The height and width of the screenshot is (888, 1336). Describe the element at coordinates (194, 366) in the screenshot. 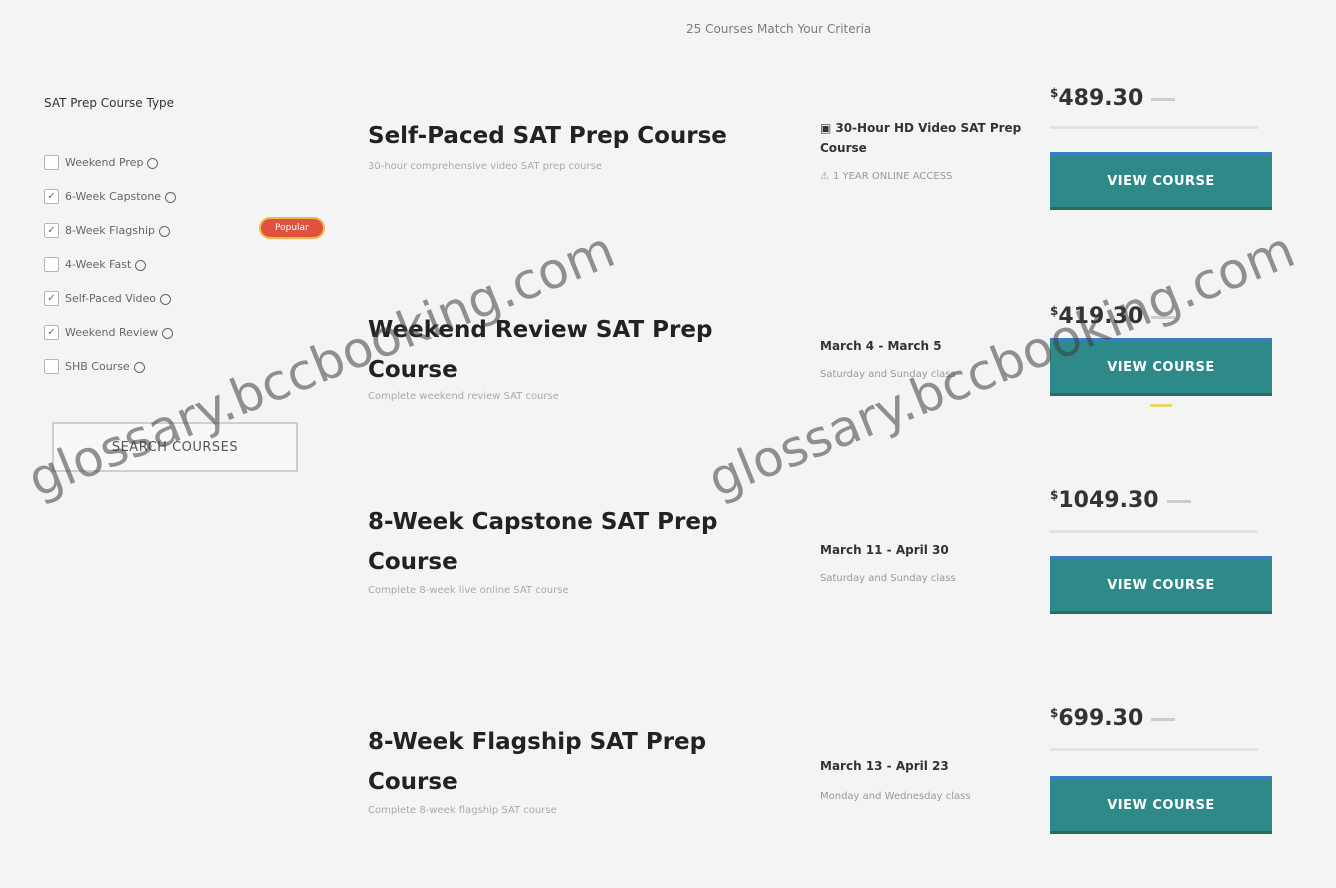

I see `filter-option-shb-course: SHB Course` at that location.